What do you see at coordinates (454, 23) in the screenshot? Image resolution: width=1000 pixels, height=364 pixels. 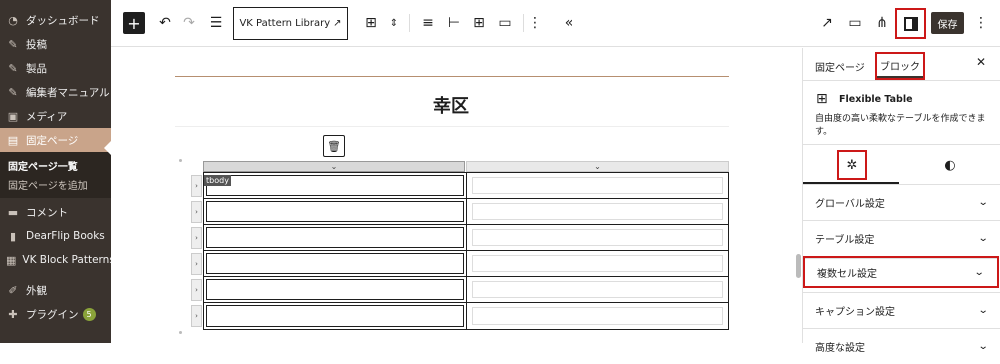 I see `justify-left-icon: ⊢` at bounding box center [454, 23].